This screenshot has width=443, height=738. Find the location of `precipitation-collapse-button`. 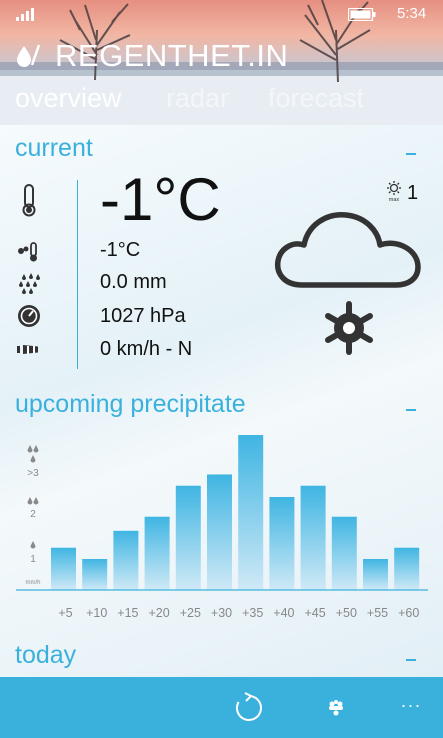

precipitation-collapse-button is located at coordinates (411, 410).